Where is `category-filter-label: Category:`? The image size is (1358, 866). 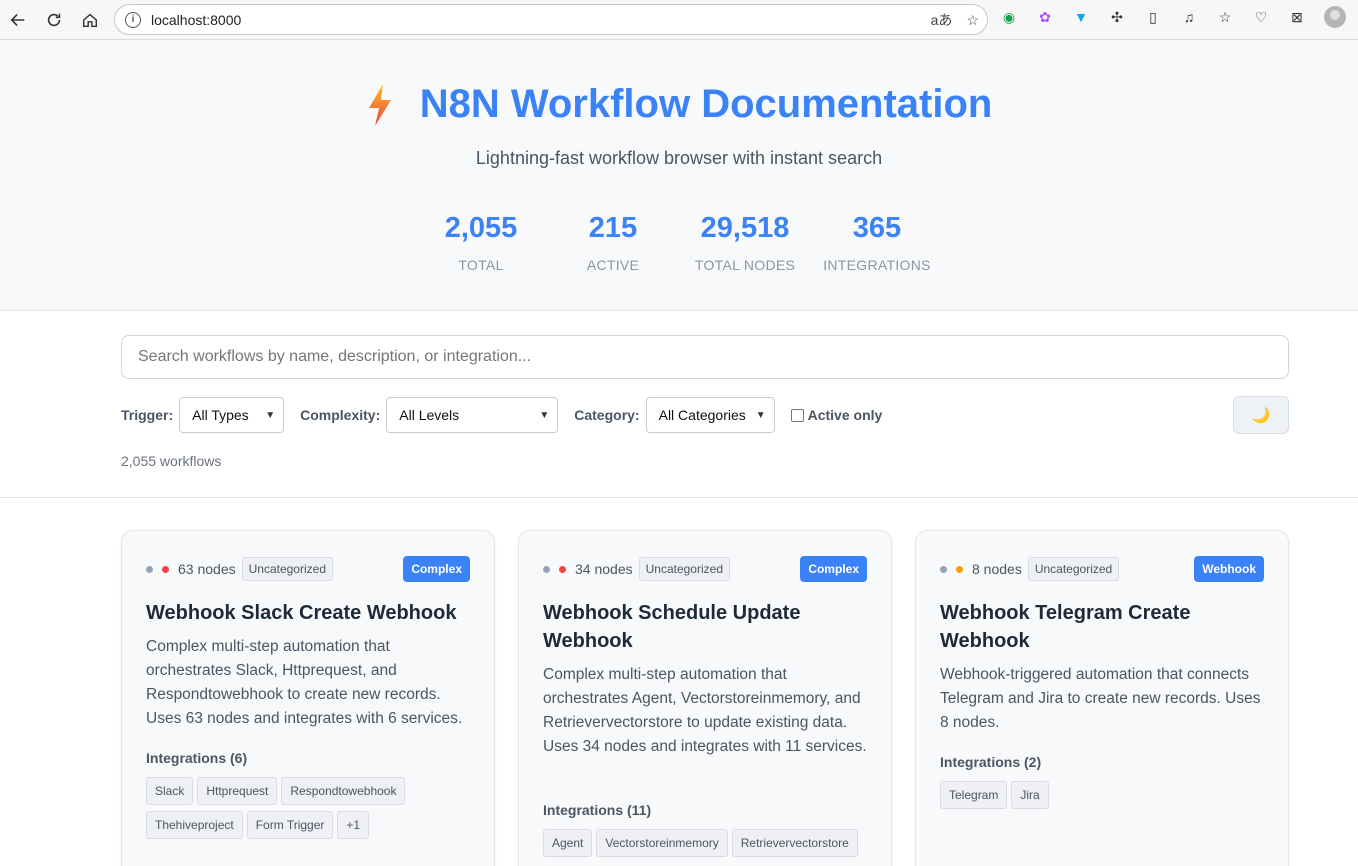 category-filter-label: Category: is located at coordinates (607, 415).